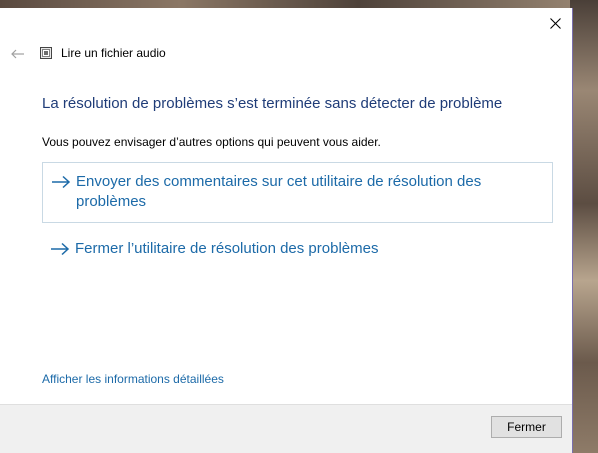  I want to click on back-arrow-icon, so click(17, 54).